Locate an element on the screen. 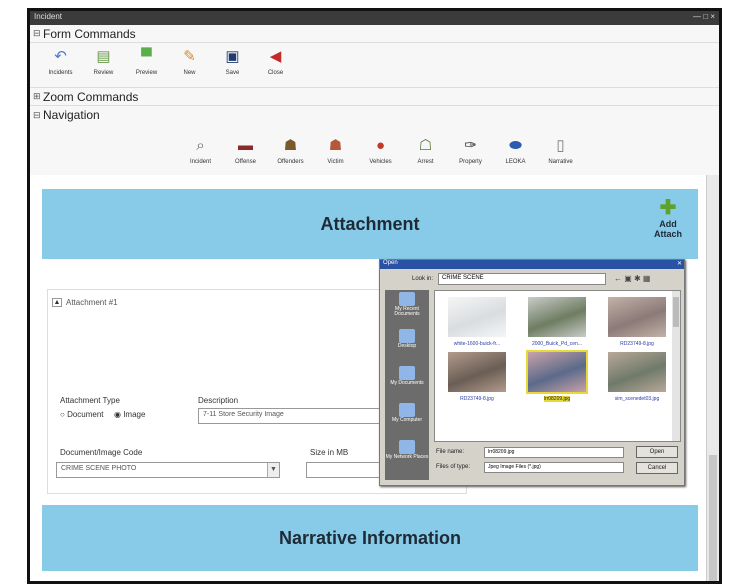 The image size is (736, 586). cmd-new-button: ✎ New is located at coordinates (189, 59).